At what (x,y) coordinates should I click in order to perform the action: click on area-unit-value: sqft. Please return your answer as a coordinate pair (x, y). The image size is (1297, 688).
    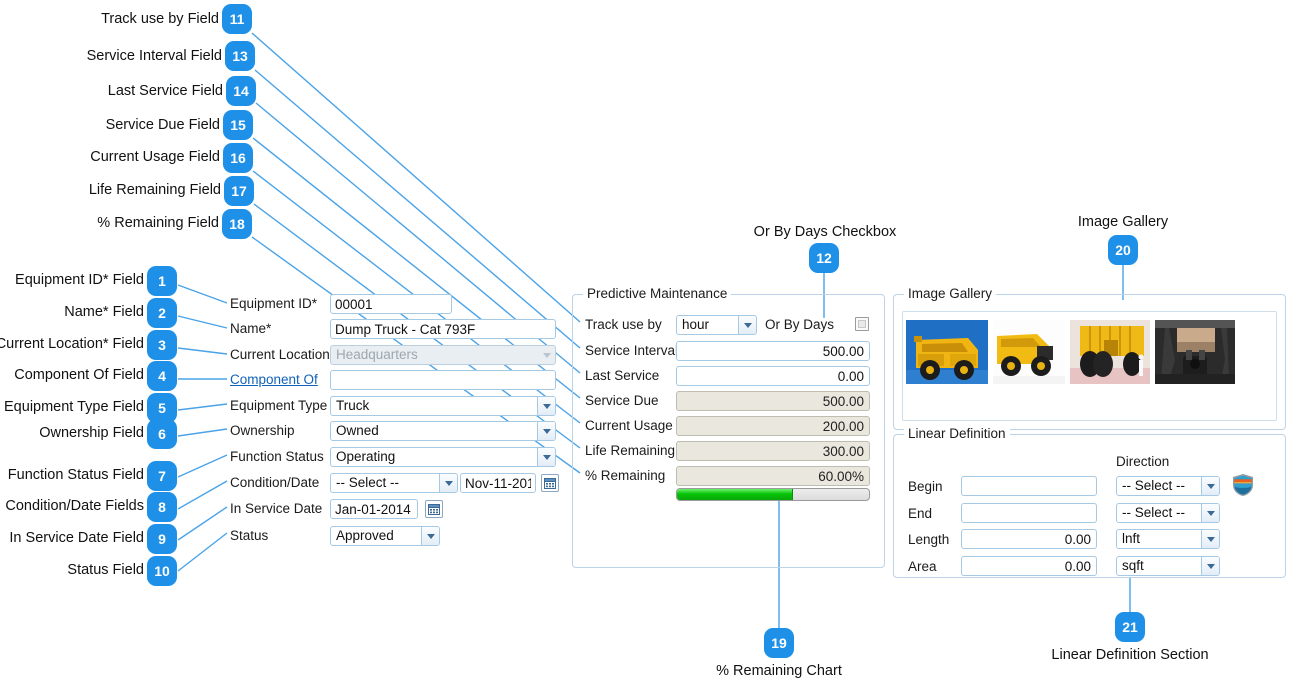
    Looking at the image, I should click on (1133, 565).